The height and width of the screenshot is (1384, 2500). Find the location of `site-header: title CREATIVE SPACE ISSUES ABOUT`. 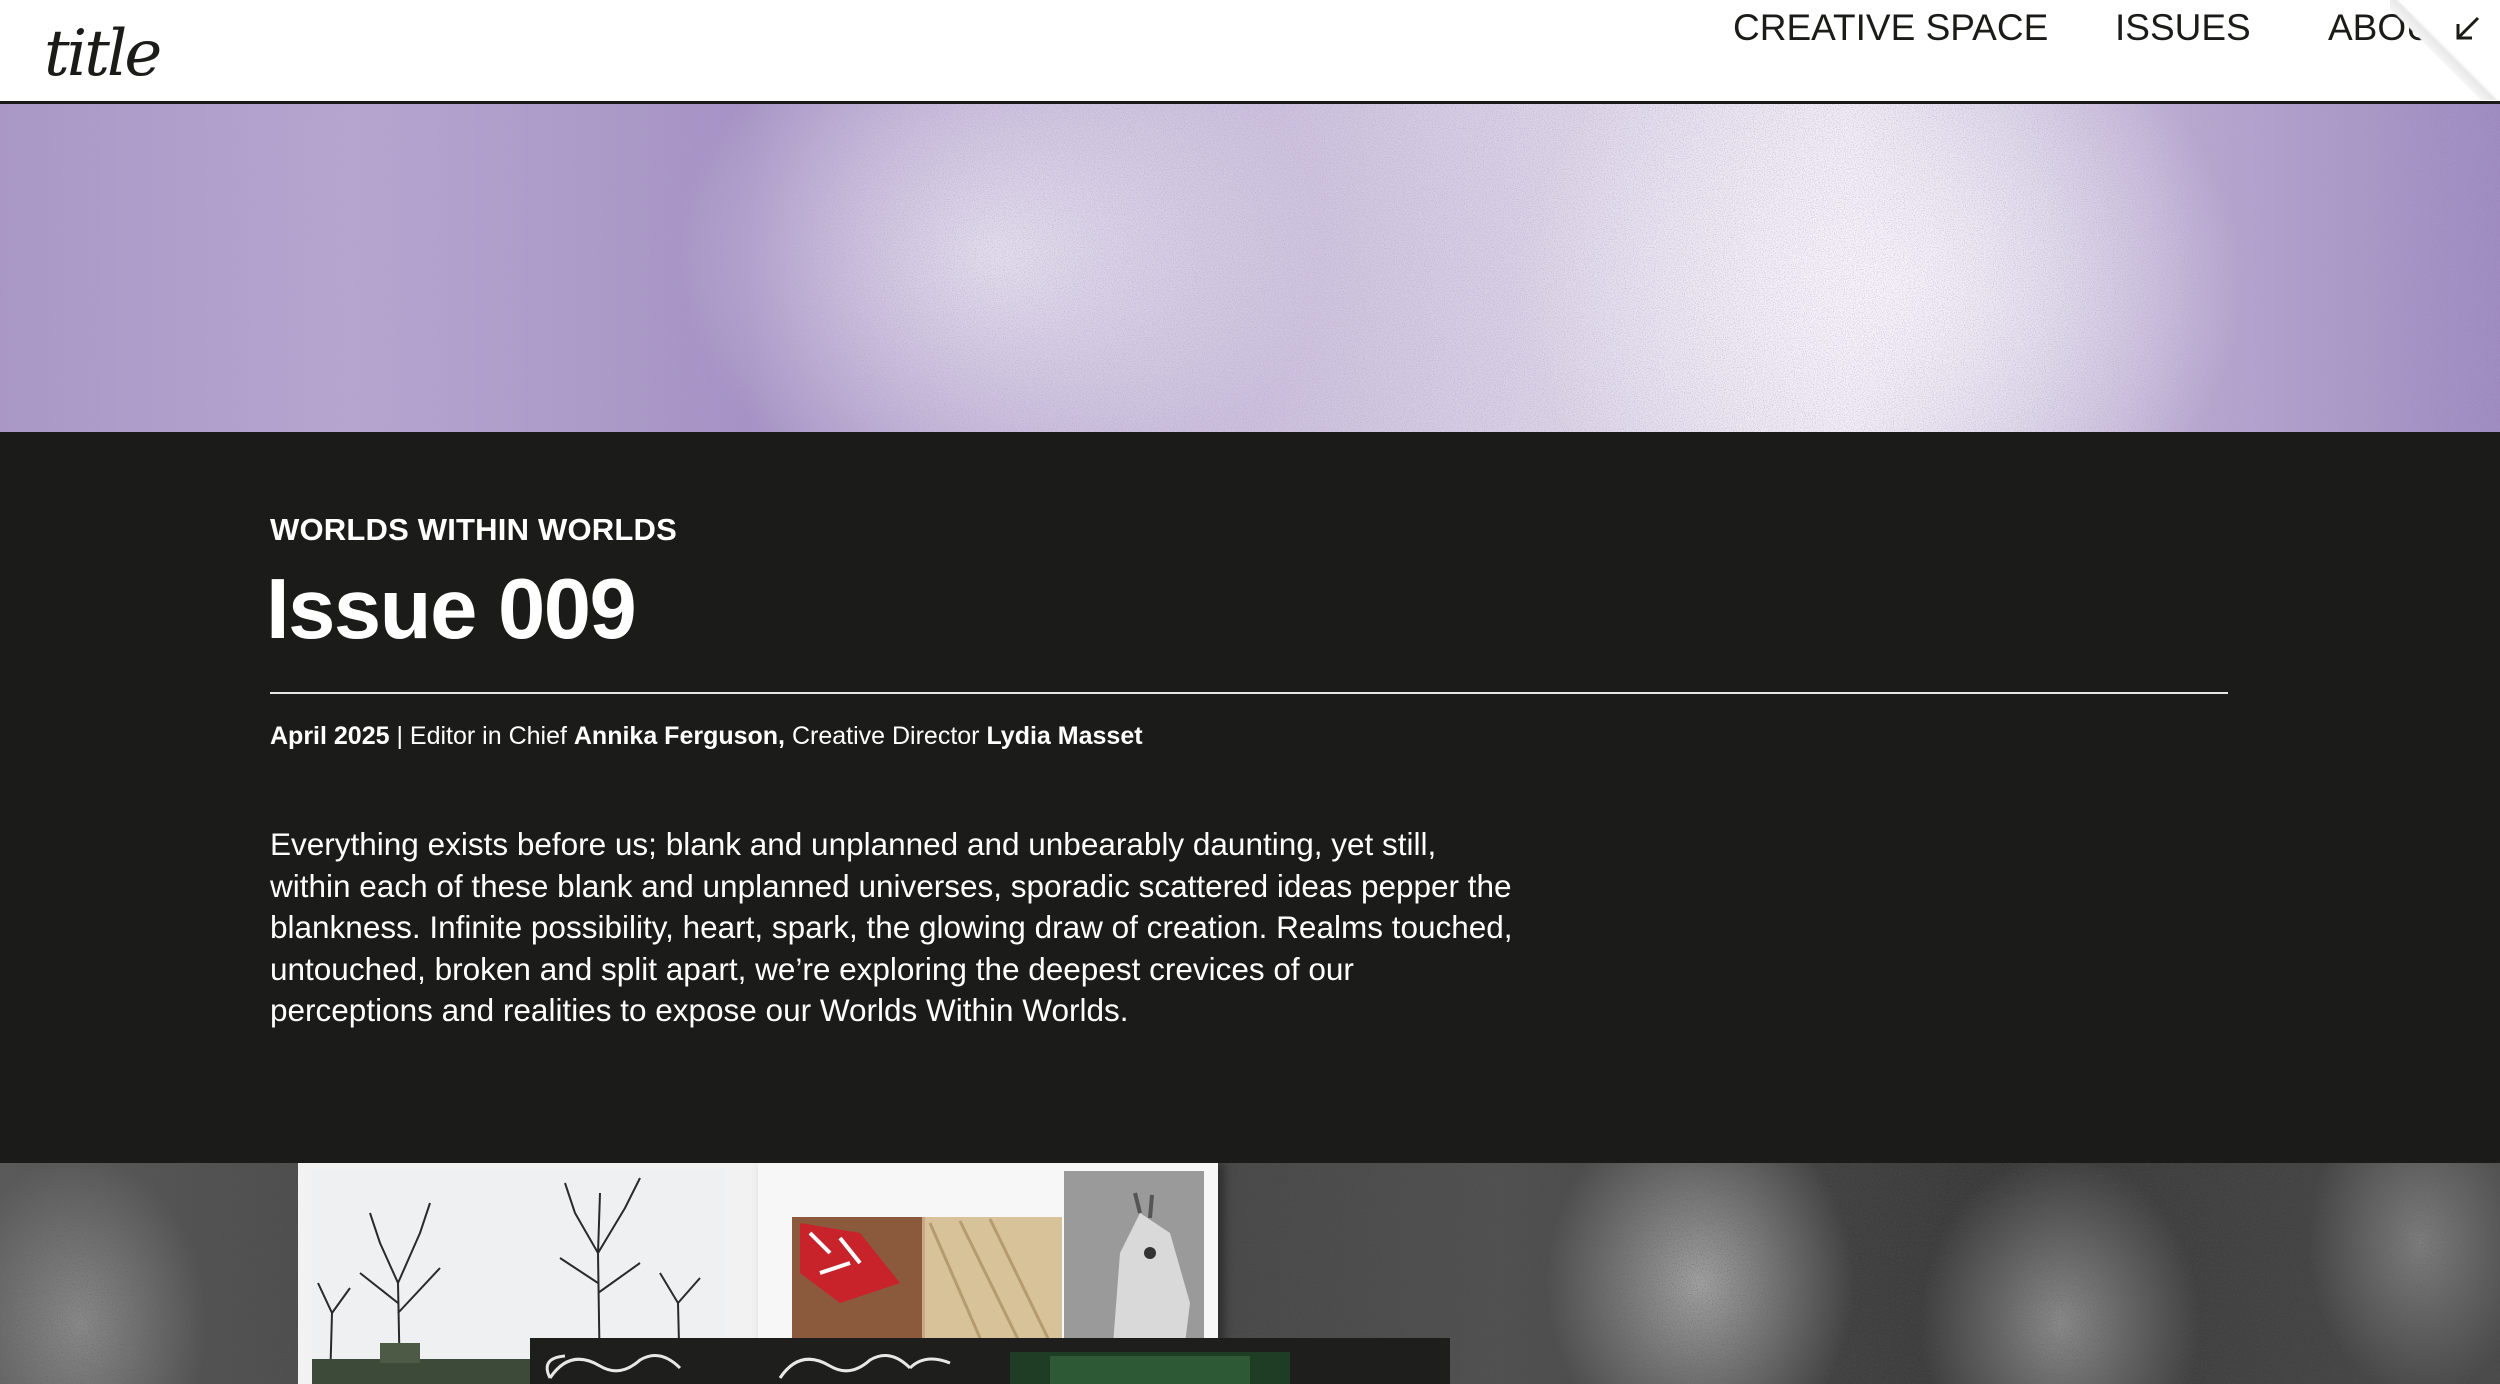

site-header: title CREATIVE SPACE ISSUES ABOUT is located at coordinates (1250, 52).